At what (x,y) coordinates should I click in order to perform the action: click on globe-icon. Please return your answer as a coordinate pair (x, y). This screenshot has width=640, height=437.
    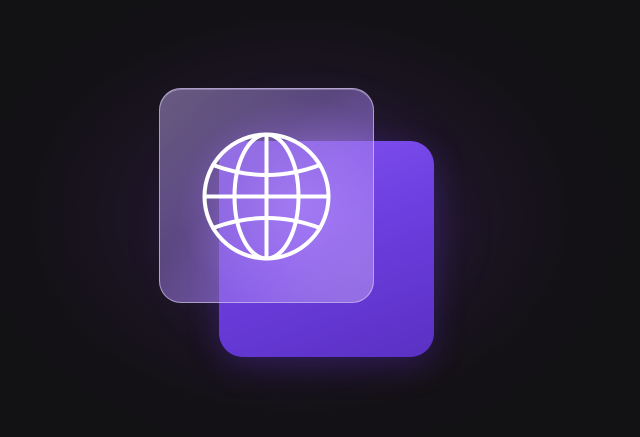
    Looking at the image, I should click on (266, 196).